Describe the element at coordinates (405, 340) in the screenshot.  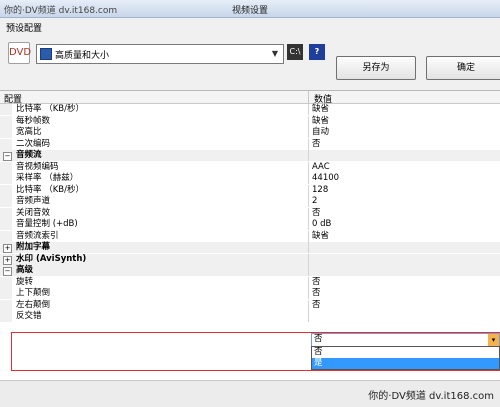
I see `deinterlace-dropdown: 否 ▾` at that location.